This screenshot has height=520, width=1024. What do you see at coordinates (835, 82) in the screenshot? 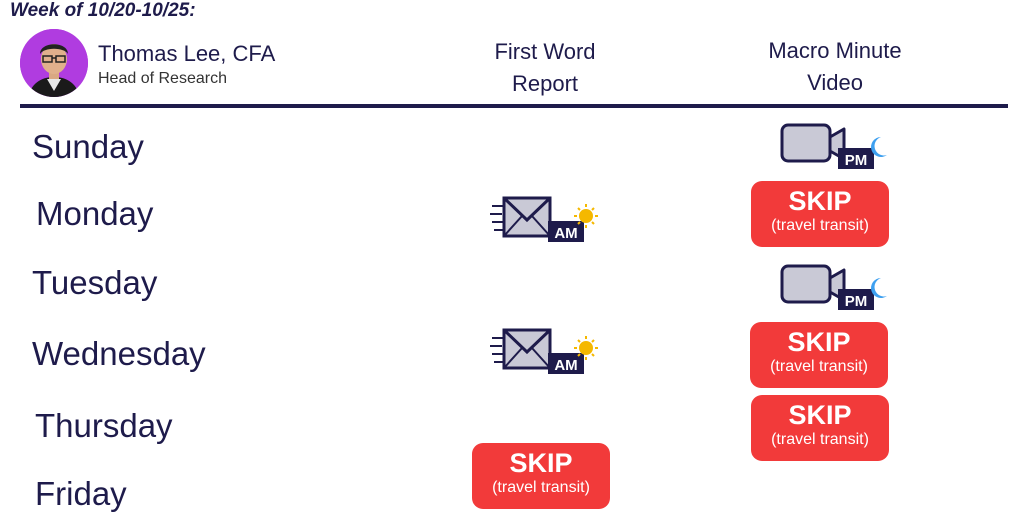
I see `column-header-macro-minute-line2: Video` at bounding box center [835, 82].